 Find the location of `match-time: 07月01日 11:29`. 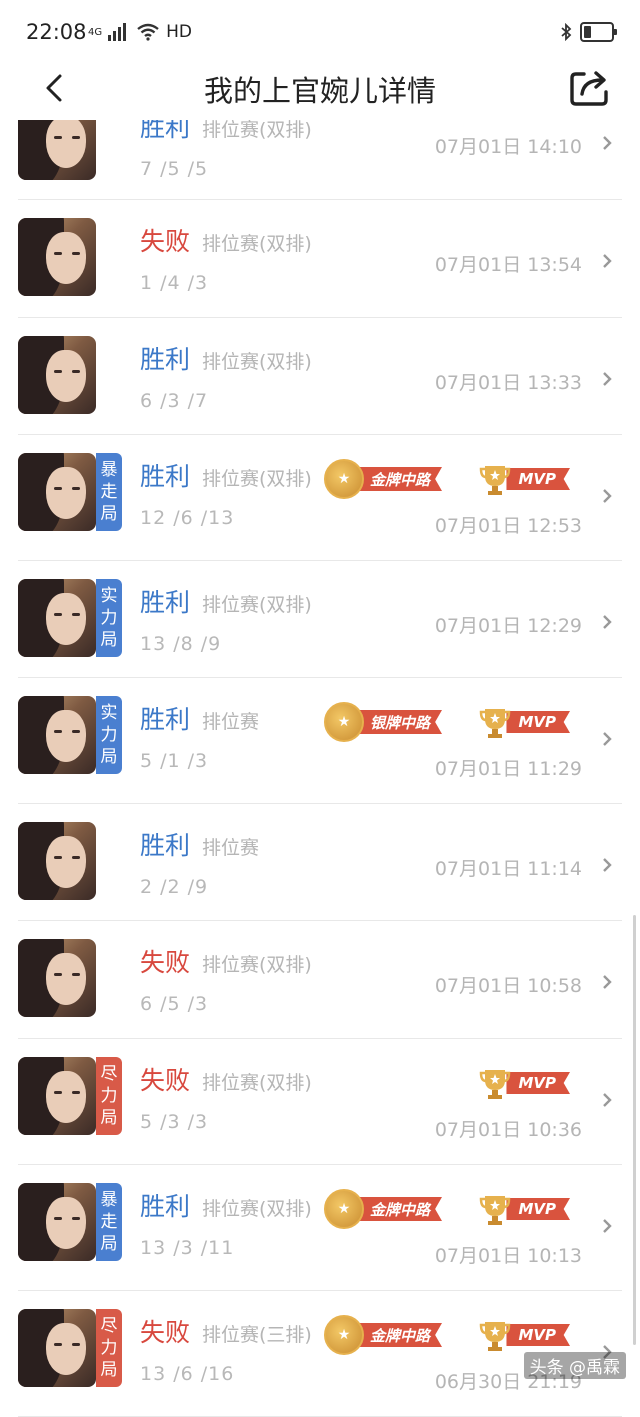

match-time: 07月01日 11:29 is located at coordinates (508, 769).